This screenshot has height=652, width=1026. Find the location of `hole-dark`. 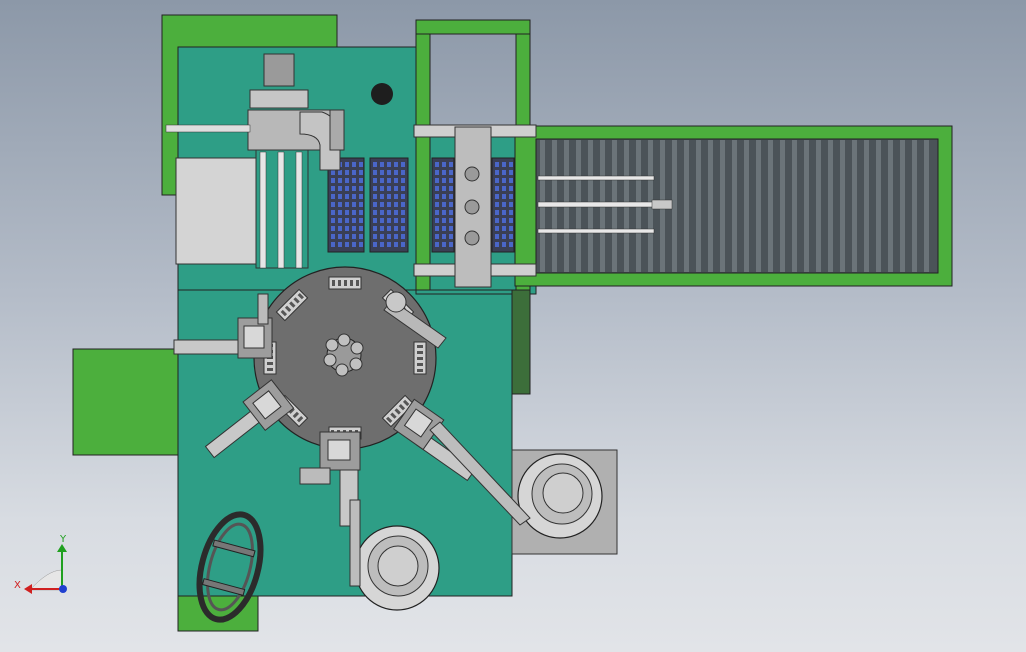

hole-dark is located at coordinates (382, 94).